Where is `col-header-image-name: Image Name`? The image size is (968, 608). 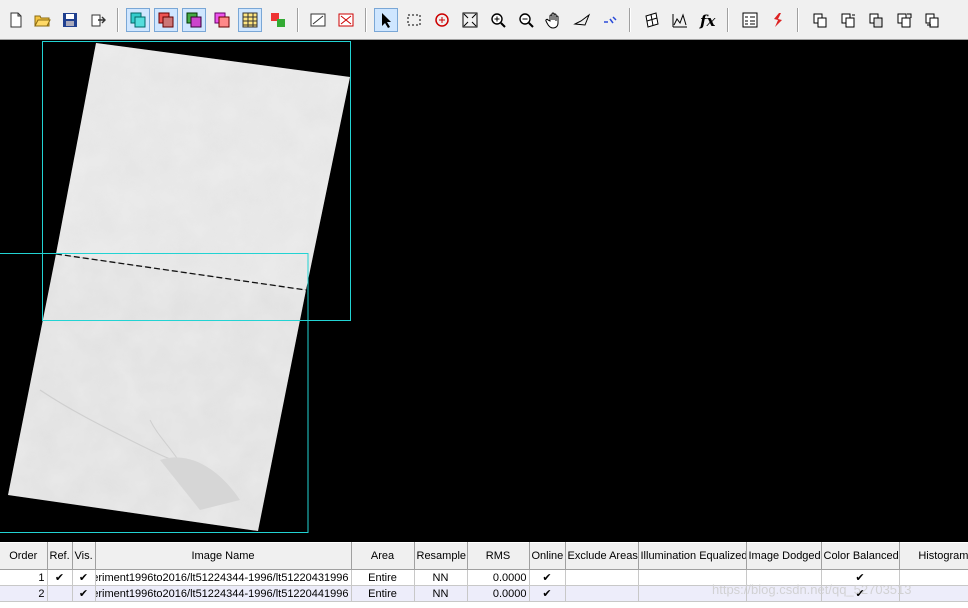
col-header-image-name: Image Name is located at coordinates (223, 556).